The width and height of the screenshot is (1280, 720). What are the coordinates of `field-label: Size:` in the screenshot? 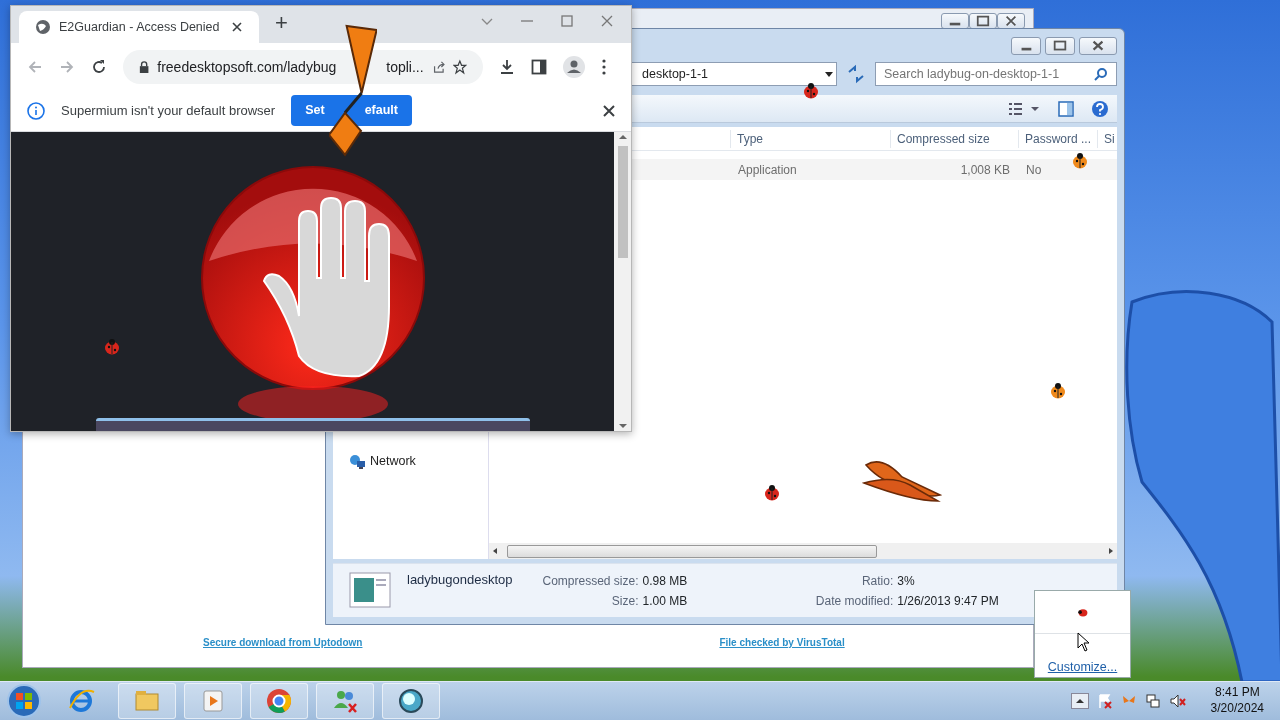 It's located at (624, 601).